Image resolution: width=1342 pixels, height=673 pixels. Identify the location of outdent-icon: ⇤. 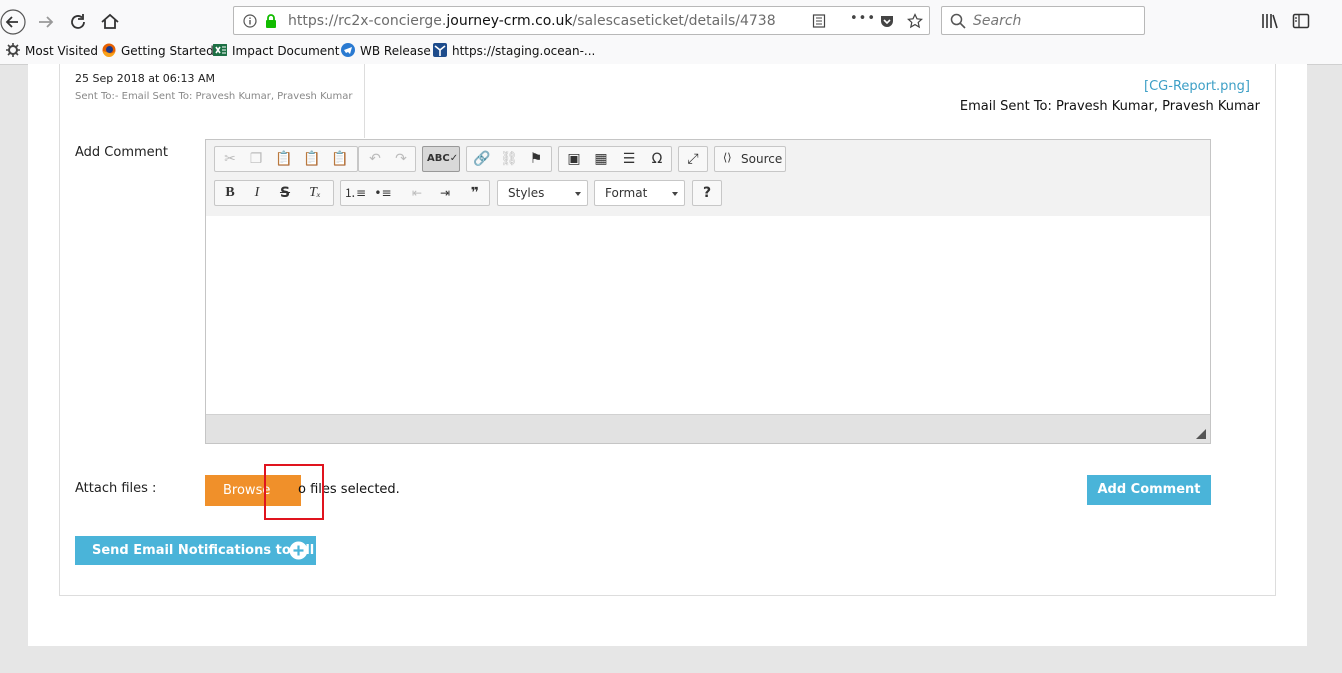
(417, 193).